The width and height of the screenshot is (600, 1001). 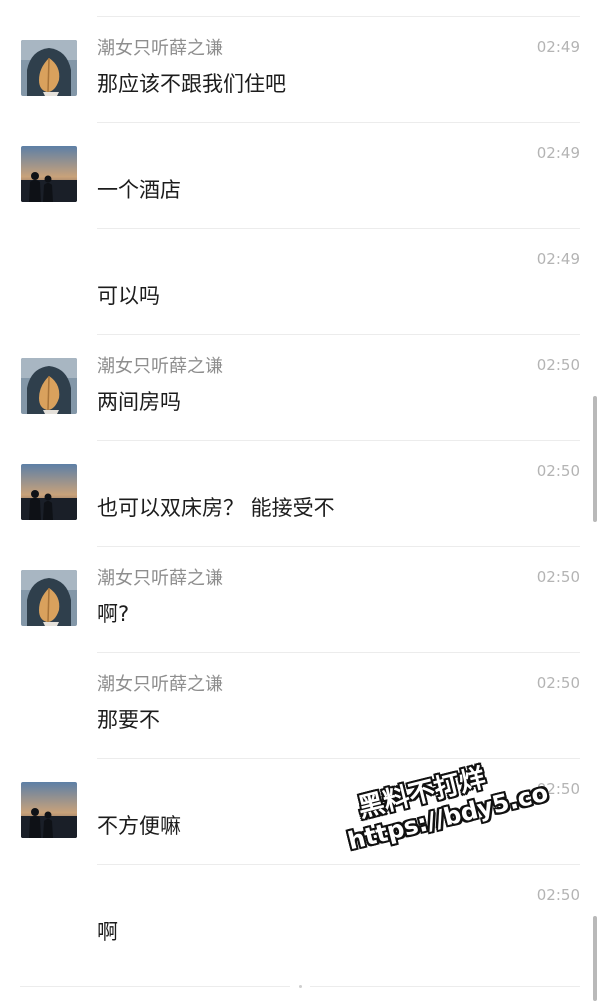 What do you see at coordinates (139, 402) in the screenshot?
I see `message-text: 两间房吗` at bounding box center [139, 402].